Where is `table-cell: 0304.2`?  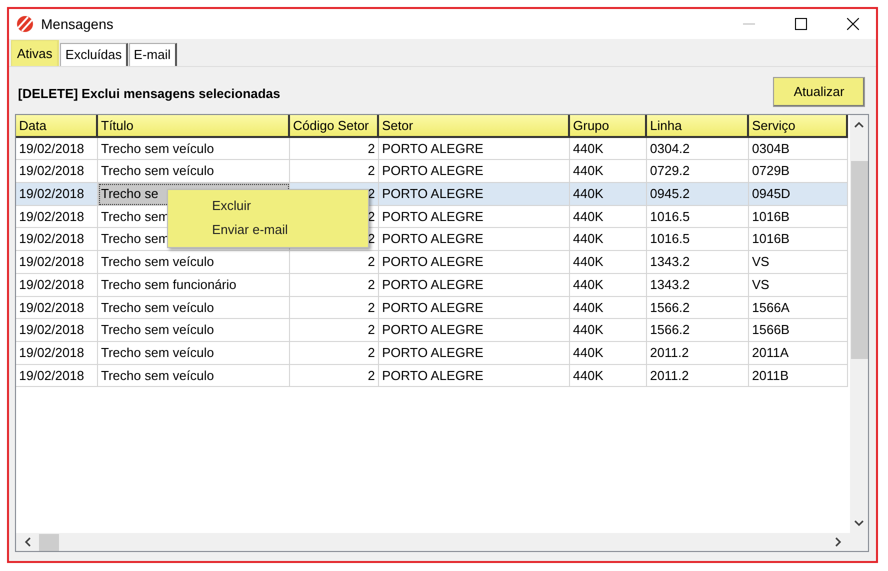
table-cell: 0304.2 is located at coordinates (698, 149).